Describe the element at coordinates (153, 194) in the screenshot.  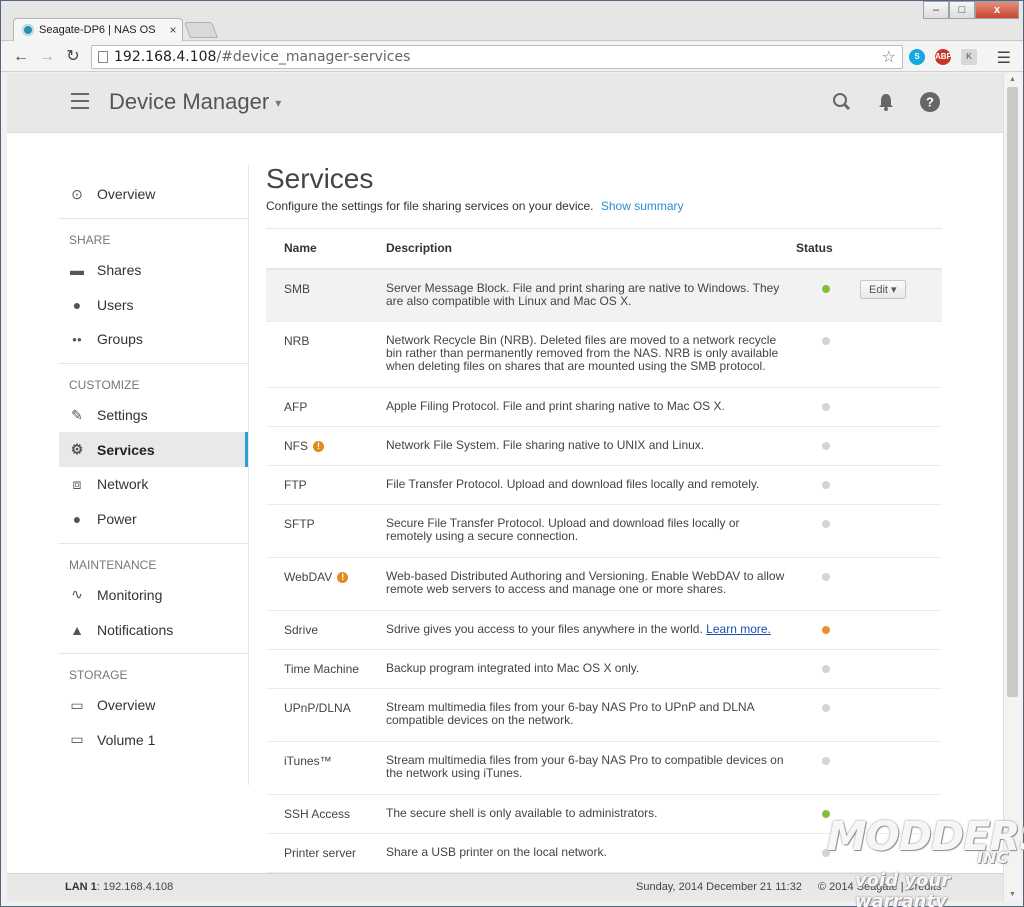
I see `sidebar-item-overview: ⊙ Overview` at that location.